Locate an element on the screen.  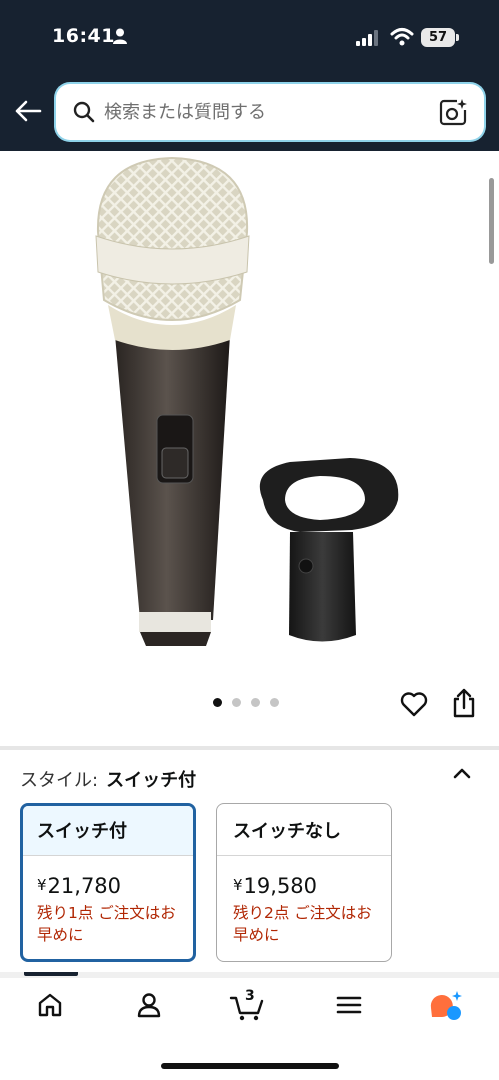
scrollbar-thumb is located at coordinates (491, 221).